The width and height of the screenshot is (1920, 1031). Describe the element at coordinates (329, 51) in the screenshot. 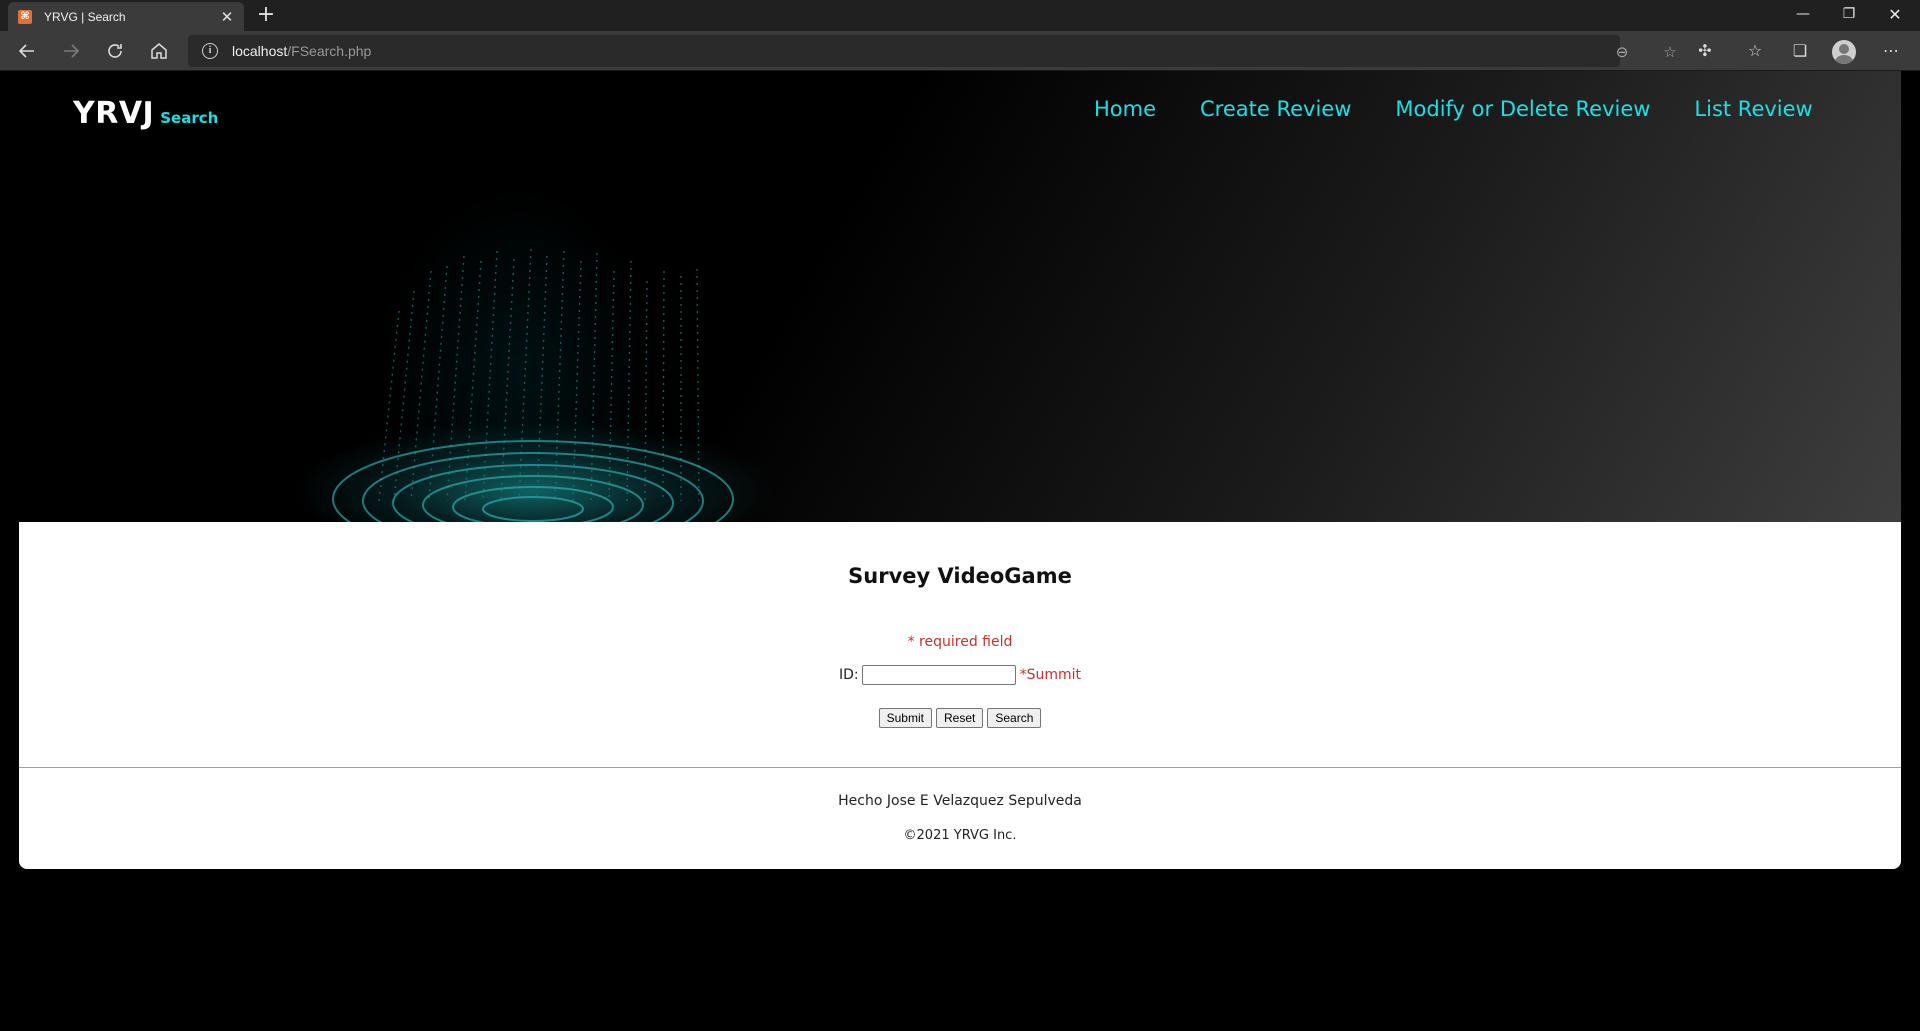

I see `address-path: /FSearch.php` at that location.